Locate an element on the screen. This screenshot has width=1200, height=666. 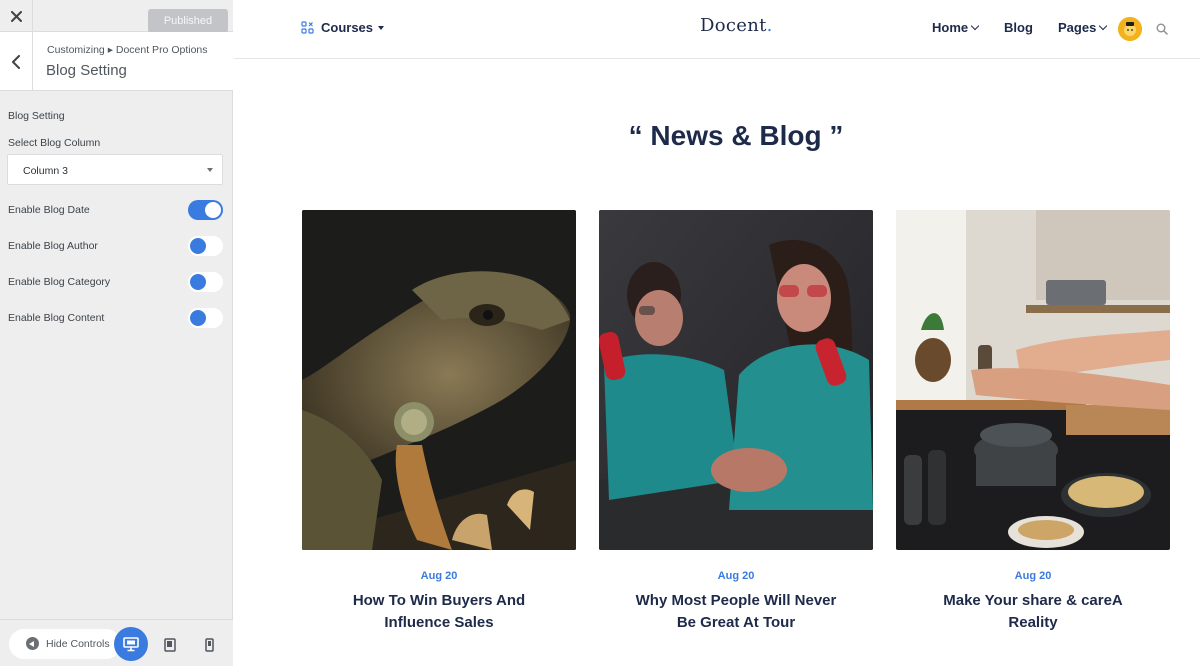
courses-menu: Courses is located at coordinates (343, 27).